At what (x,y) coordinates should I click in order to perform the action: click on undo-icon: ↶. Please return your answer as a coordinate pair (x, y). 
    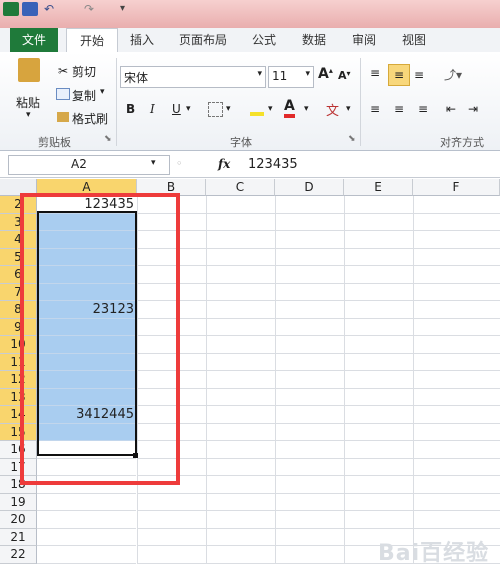
    Looking at the image, I should click on (52, 9).